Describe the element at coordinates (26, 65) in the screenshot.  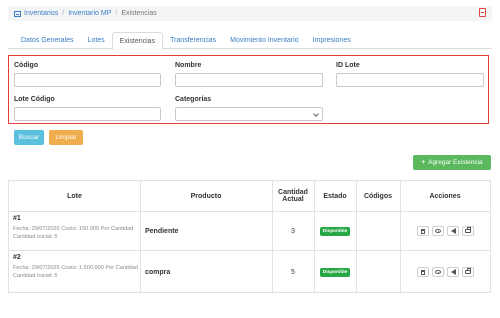
I see `codigo-label: Código` at that location.